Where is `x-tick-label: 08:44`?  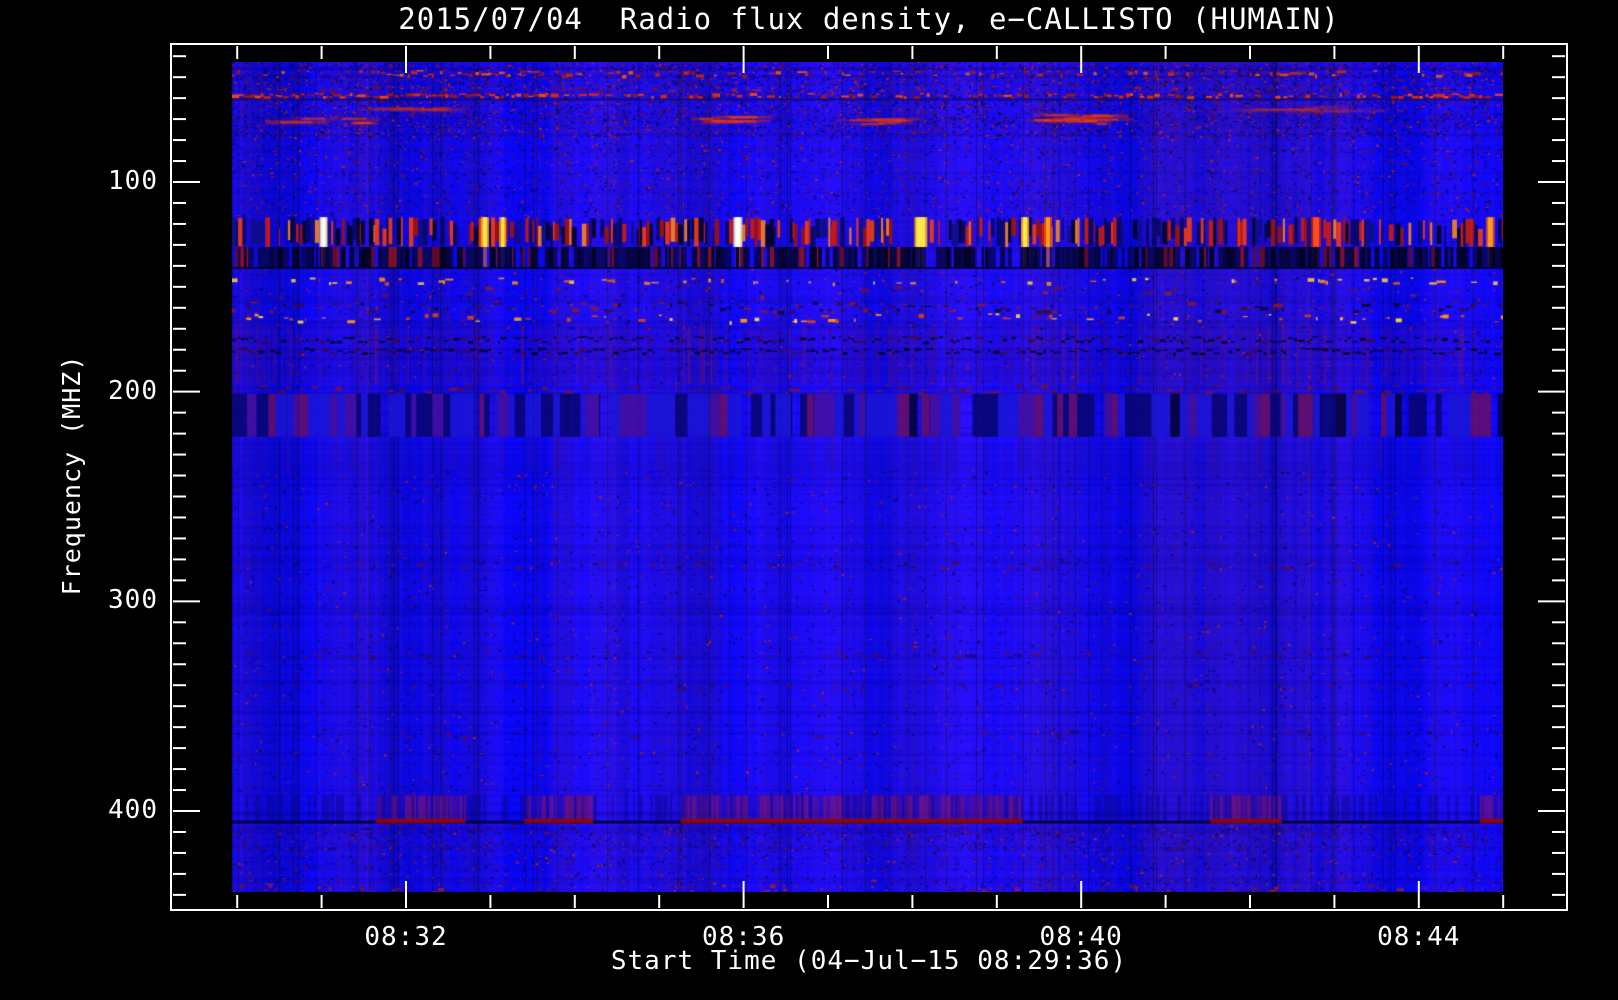 x-tick-label: 08:44 is located at coordinates (1419, 937).